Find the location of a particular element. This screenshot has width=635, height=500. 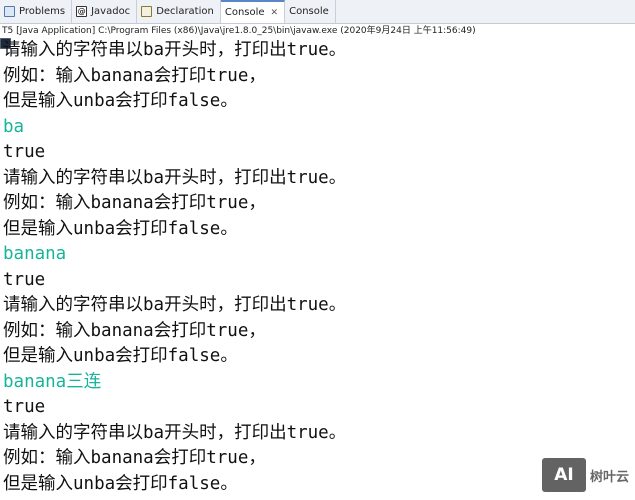

close-icon: ✕ is located at coordinates (275, 13).